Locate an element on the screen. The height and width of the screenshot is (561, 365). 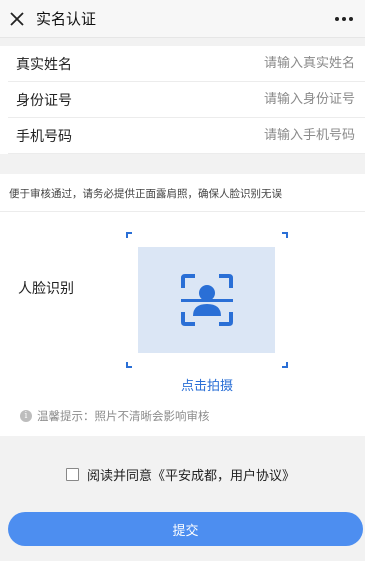
phone-input is located at coordinates (265, 135).